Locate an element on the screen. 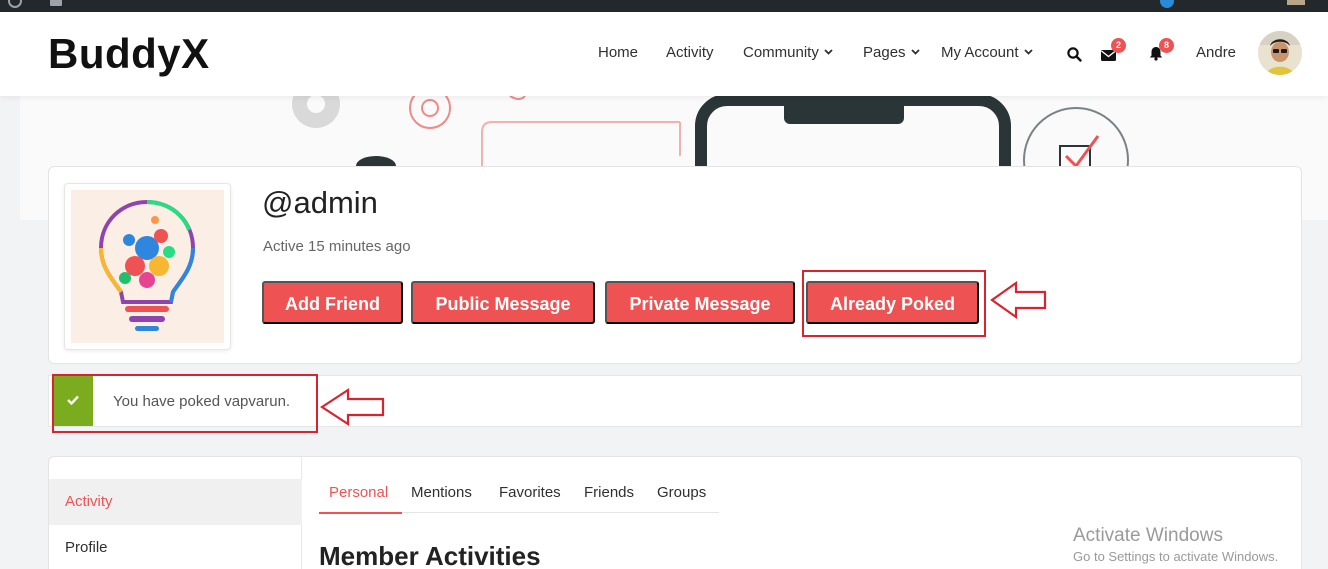  messages-count-badge: 2 is located at coordinates (1118, 45).